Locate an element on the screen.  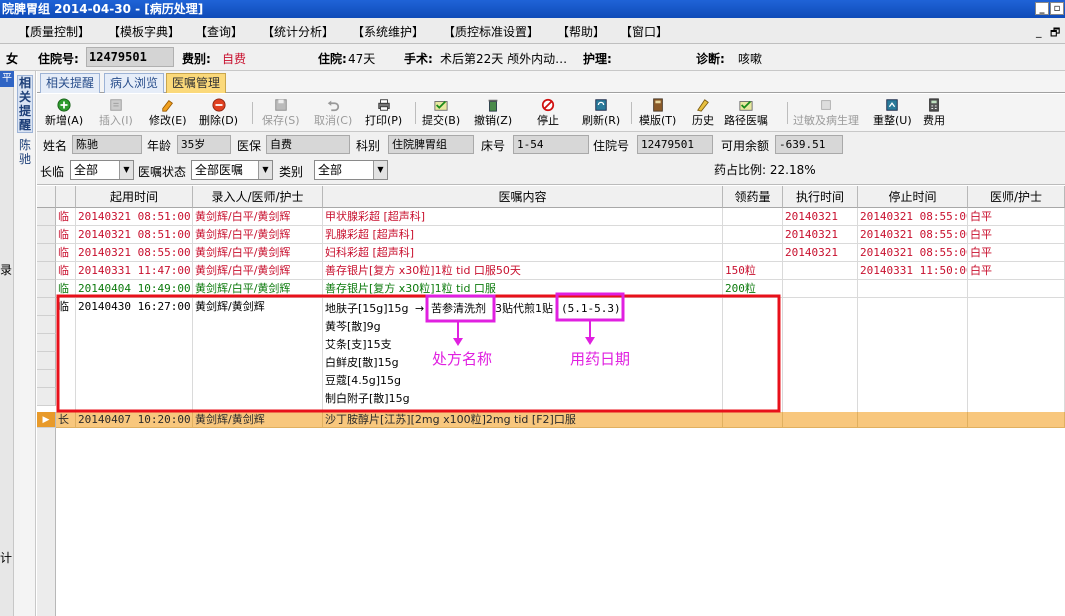
period-arrow-head is located at coordinates (590, 341).